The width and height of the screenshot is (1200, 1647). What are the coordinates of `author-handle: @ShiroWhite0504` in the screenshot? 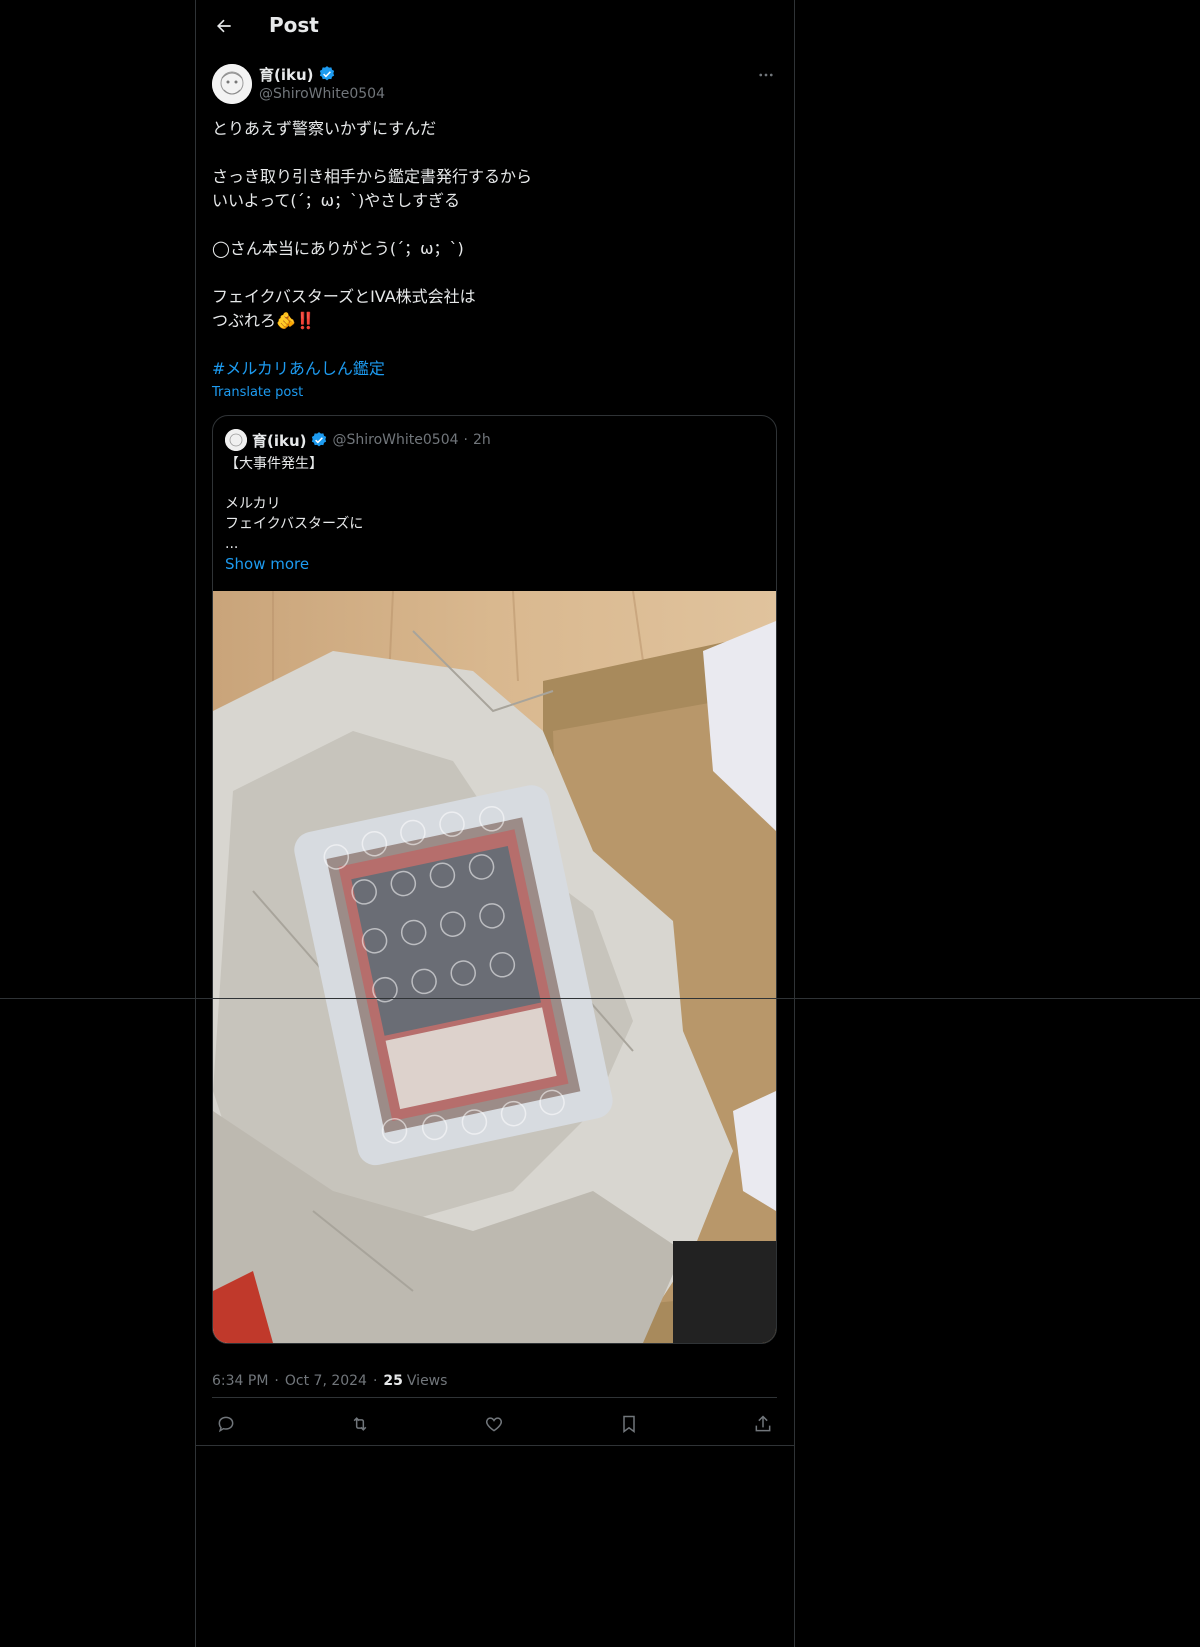 It's located at (322, 94).